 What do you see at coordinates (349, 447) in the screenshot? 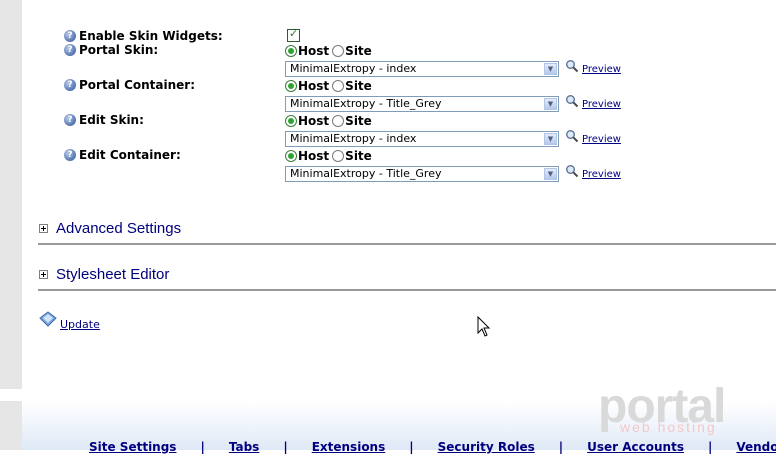
I see `footer-link-extensions: Extensions` at bounding box center [349, 447].